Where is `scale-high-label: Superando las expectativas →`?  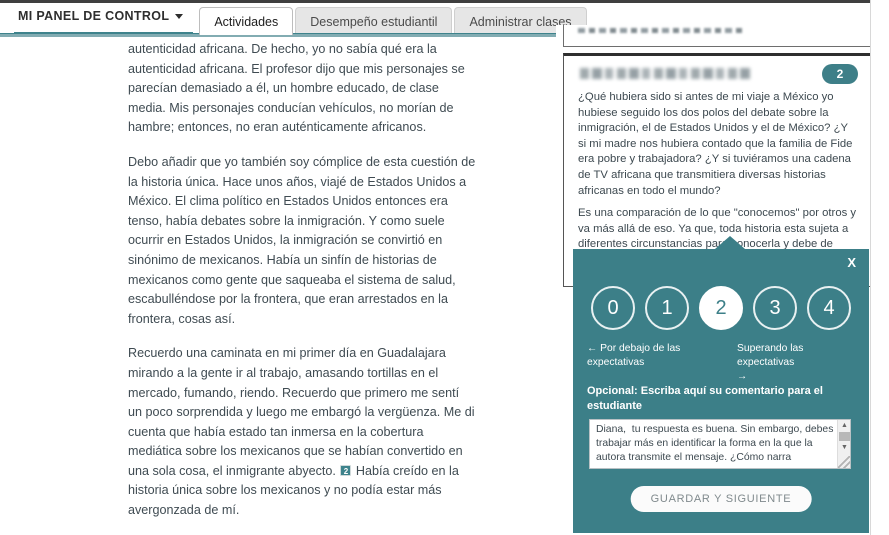
scale-high-label: Superando las expectativas → is located at coordinates (796, 363).